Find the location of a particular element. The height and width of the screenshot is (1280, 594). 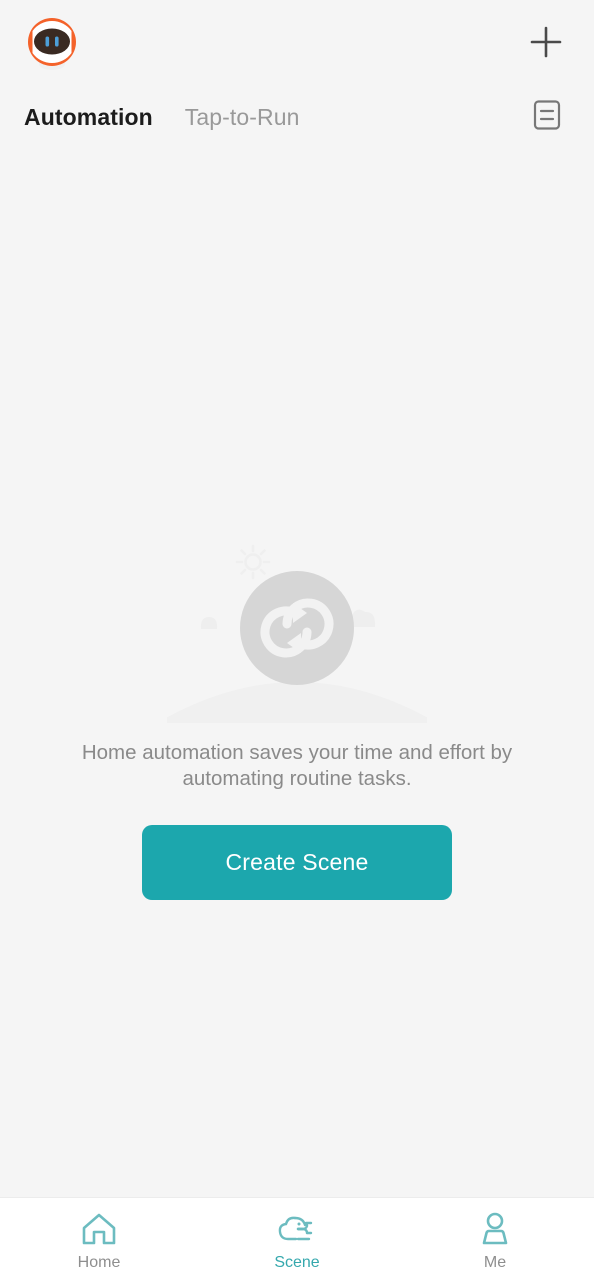

cloud-scene-icon is located at coordinates (297, 1229).